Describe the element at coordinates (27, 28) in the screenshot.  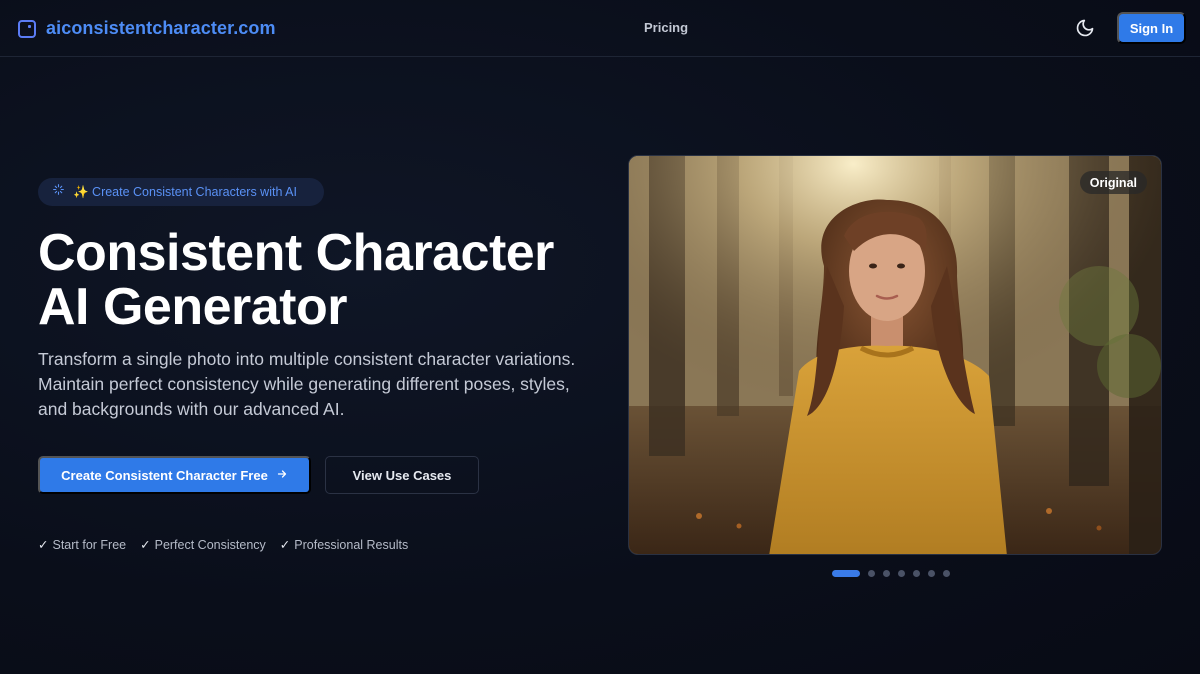
I see `logo-icon` at that location.